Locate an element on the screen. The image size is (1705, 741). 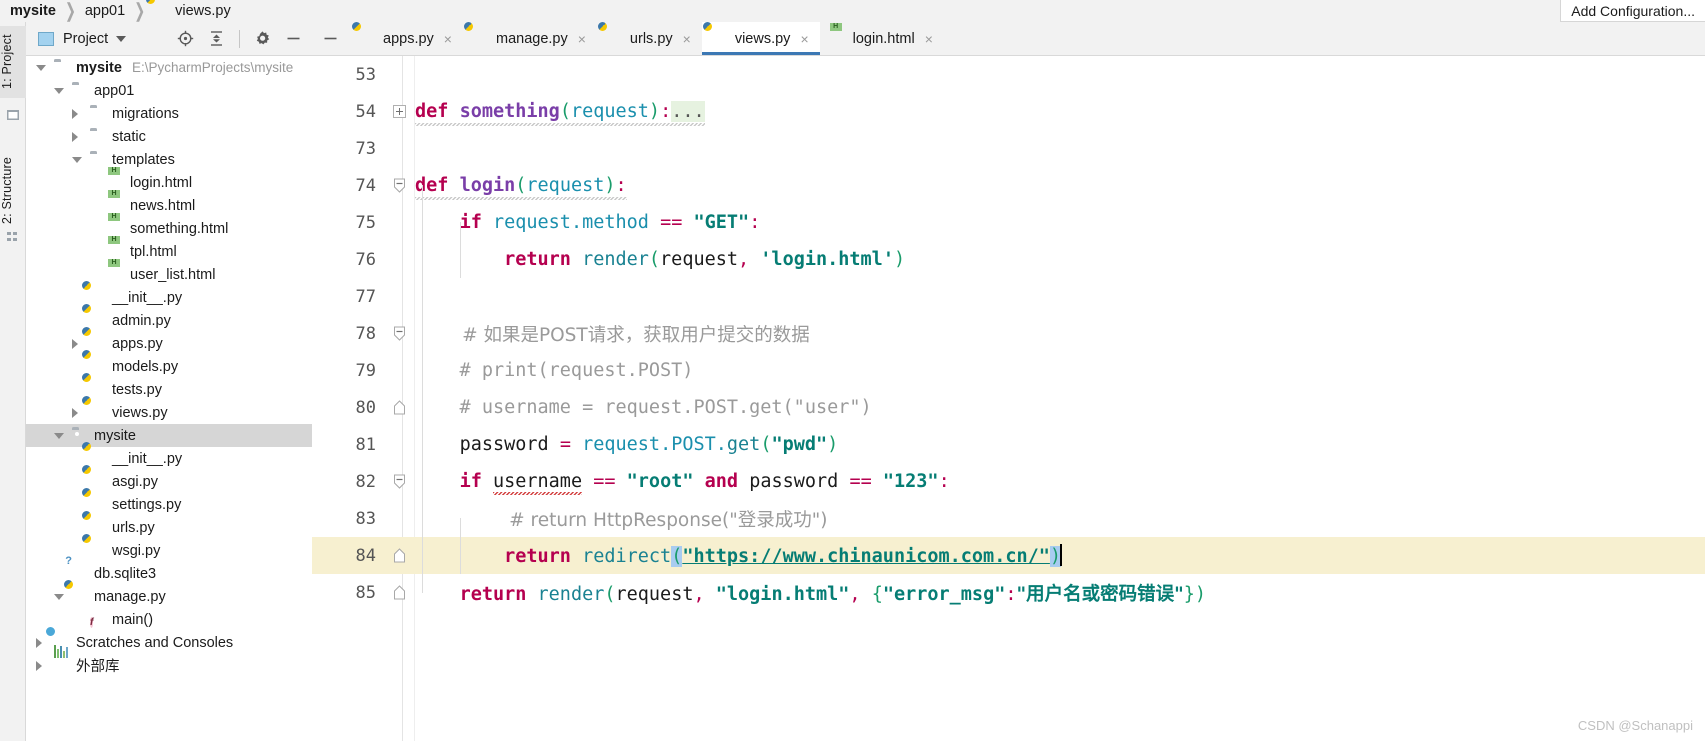
editor-tab-urls-py: urls.py × is located at coordinates (649, 38).